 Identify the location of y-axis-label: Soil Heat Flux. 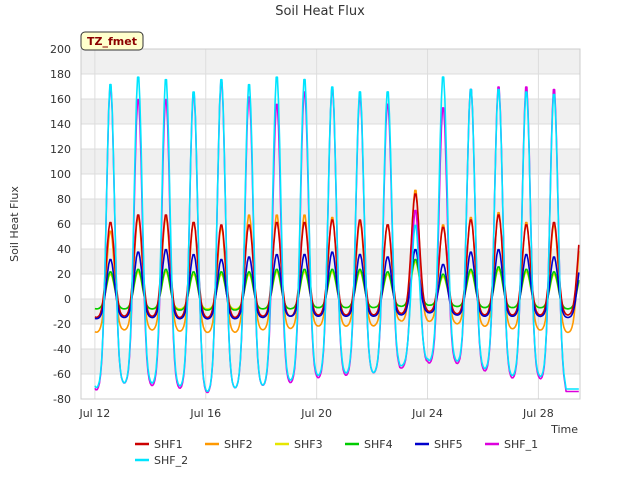
(14, 224).